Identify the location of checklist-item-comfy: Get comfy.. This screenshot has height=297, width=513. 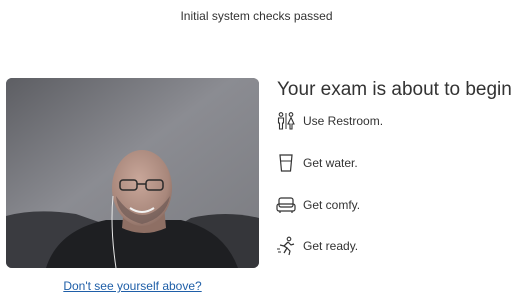
(318, 205).